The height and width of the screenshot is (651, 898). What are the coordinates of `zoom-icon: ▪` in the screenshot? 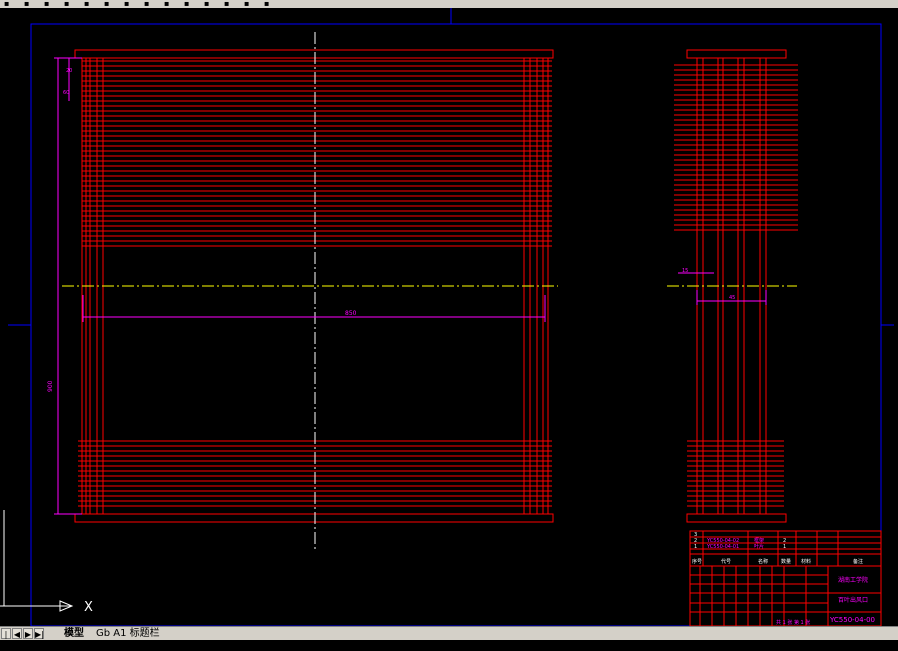 It's located at (149, 4).